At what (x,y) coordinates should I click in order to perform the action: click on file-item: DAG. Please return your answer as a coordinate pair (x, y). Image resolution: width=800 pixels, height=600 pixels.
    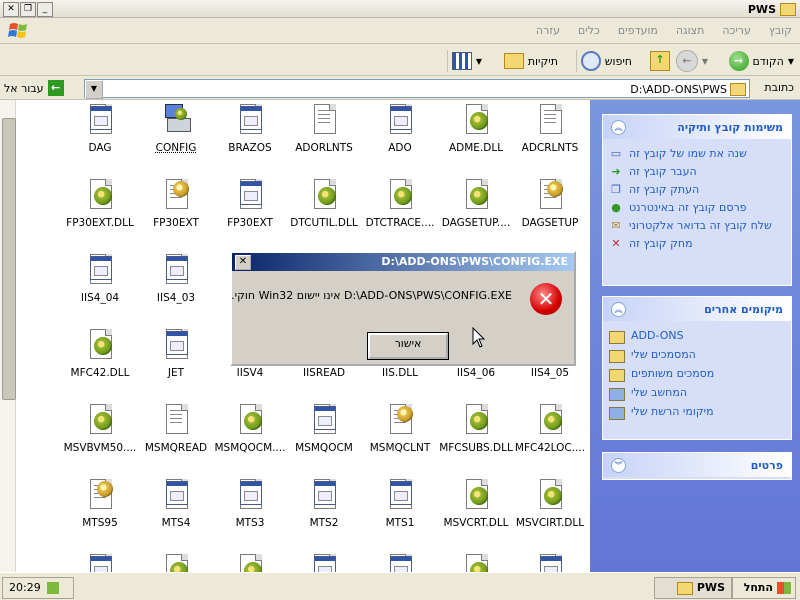
    Looking at the image, I should click on (100, 137).